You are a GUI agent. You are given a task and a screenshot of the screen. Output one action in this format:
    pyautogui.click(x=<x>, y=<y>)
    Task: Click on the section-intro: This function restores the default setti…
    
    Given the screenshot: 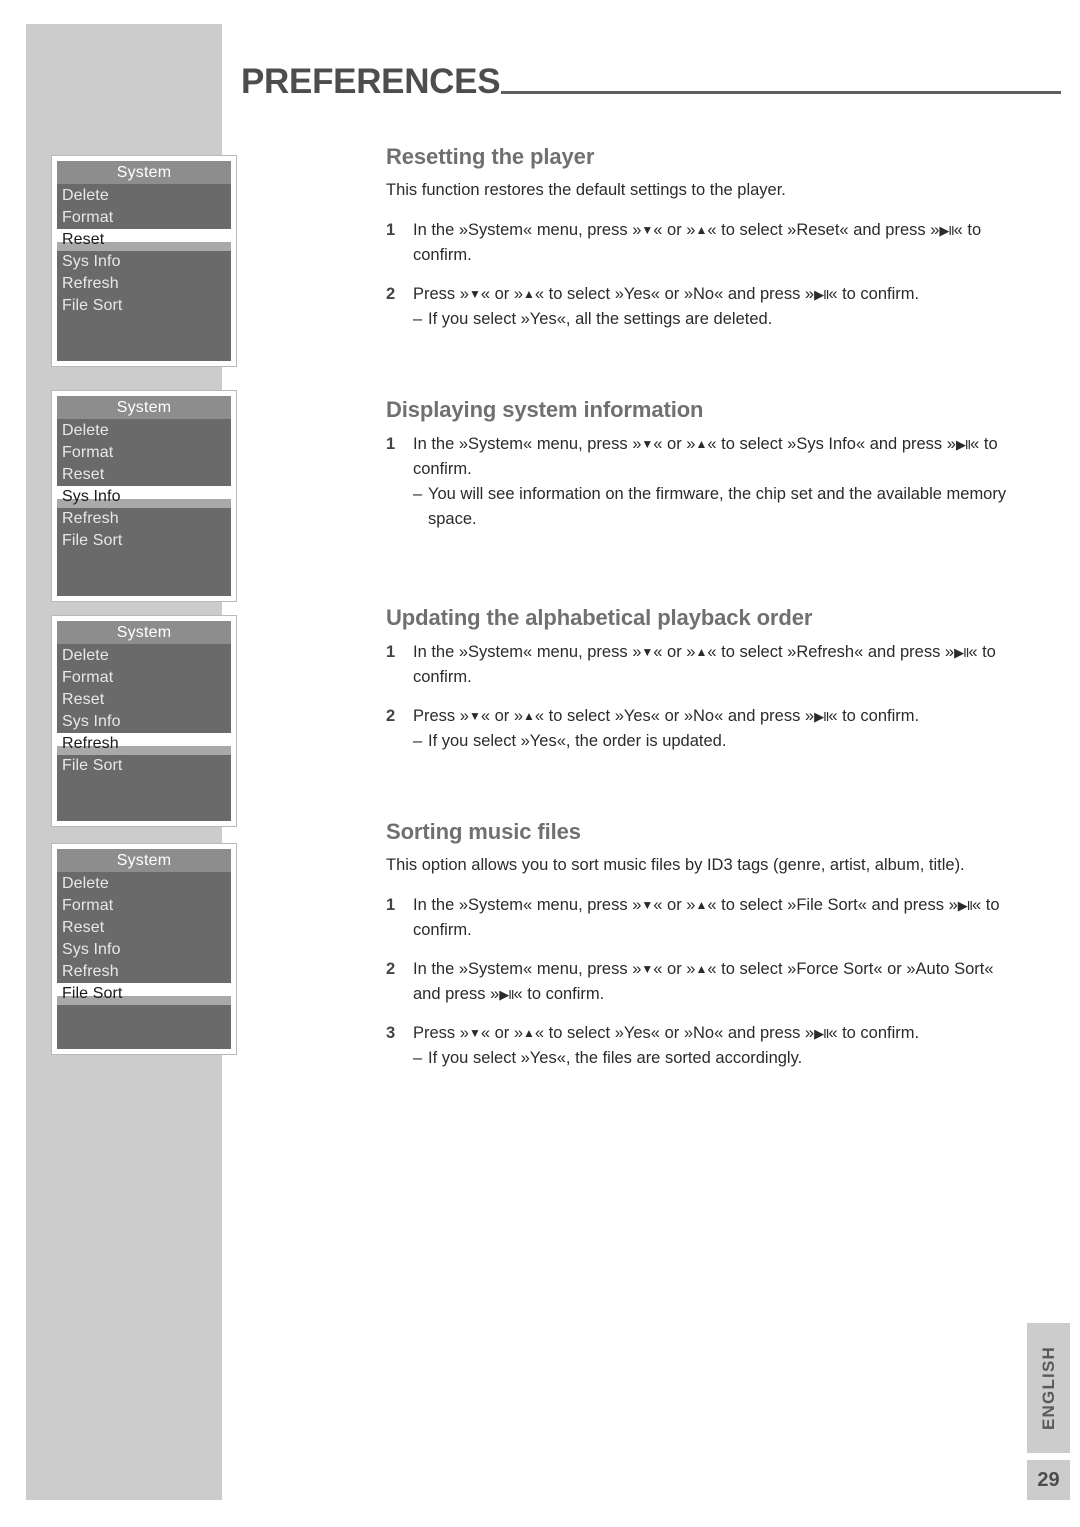 What is the action you would take?
    pyautogui.click(x=586, y=190)
    